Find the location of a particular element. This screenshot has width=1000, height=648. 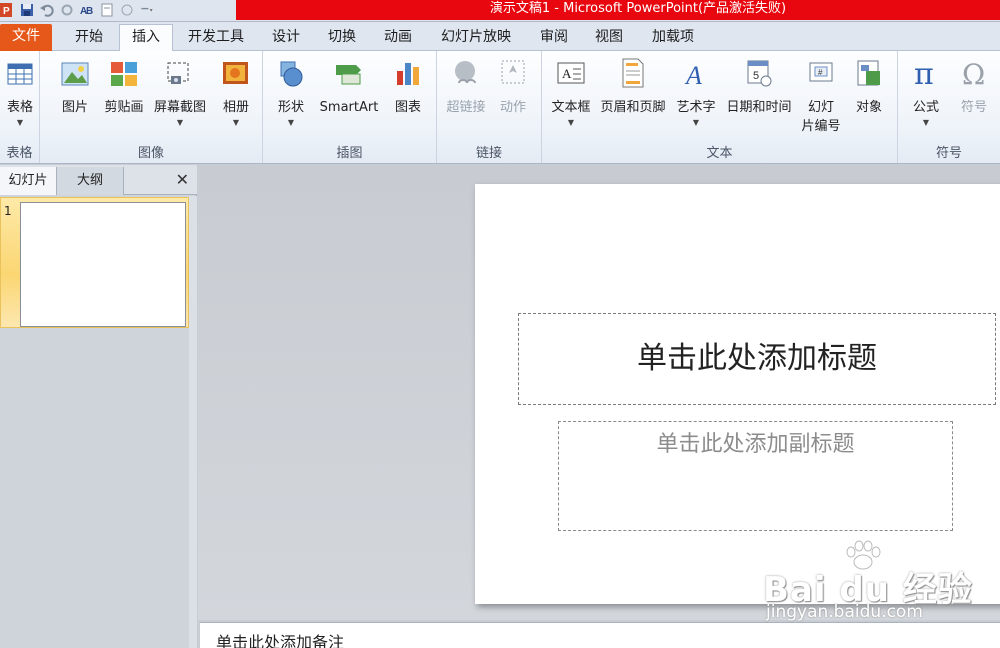

slides-panel: 幻灯片 大纲 ✕ 1 is located at coordinates (98, 406).